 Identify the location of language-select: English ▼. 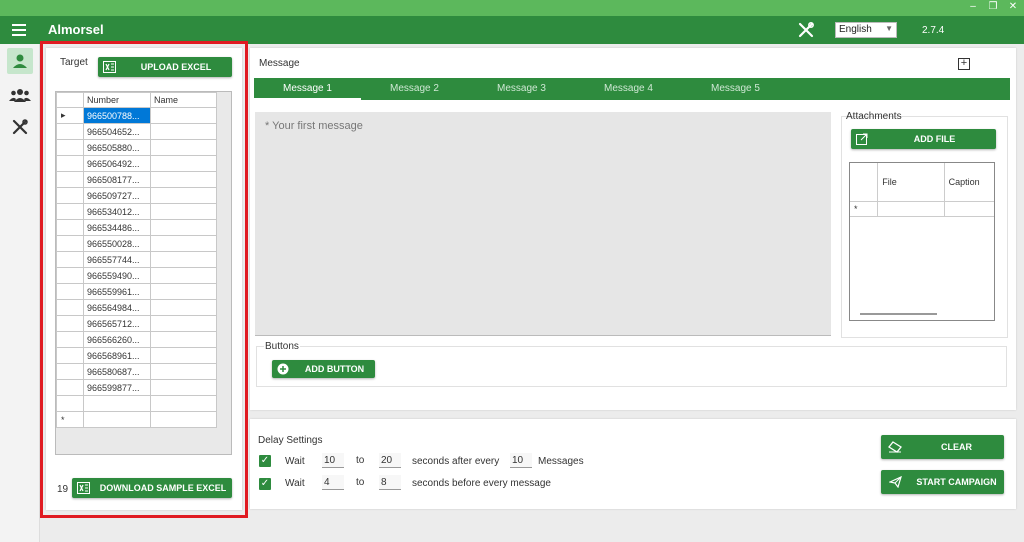
(866, 30).